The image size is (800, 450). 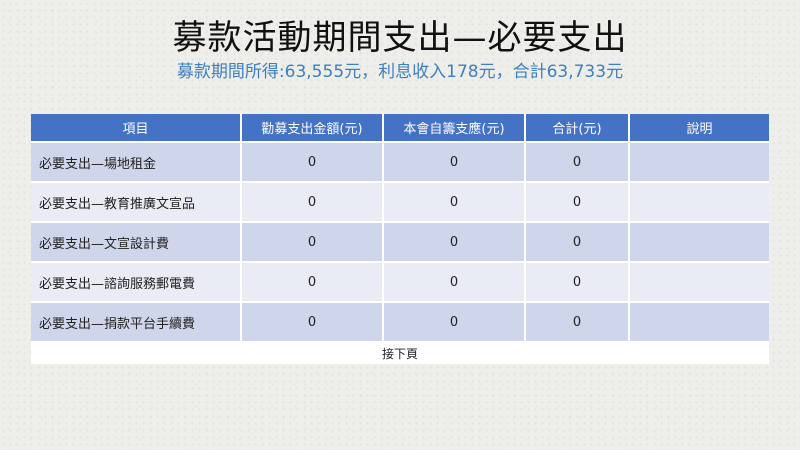 What do you see at coordinates (400, 72) in the screenshot?
I see `slide-subtitle: 募款期間所得:63,555元，利息收入178元，合計63,733元` at bounding box center [400, 72].